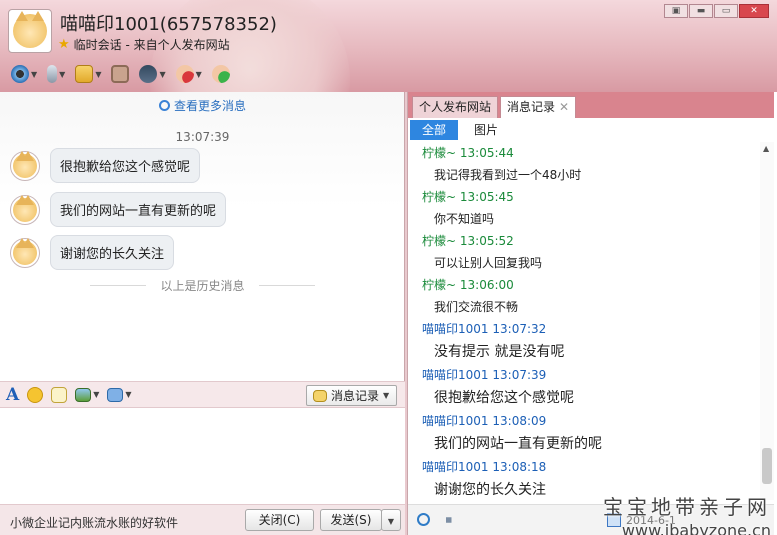  I want to click on message-bubble: 很抱歉给您这个感觉呢, so click(125, 165).